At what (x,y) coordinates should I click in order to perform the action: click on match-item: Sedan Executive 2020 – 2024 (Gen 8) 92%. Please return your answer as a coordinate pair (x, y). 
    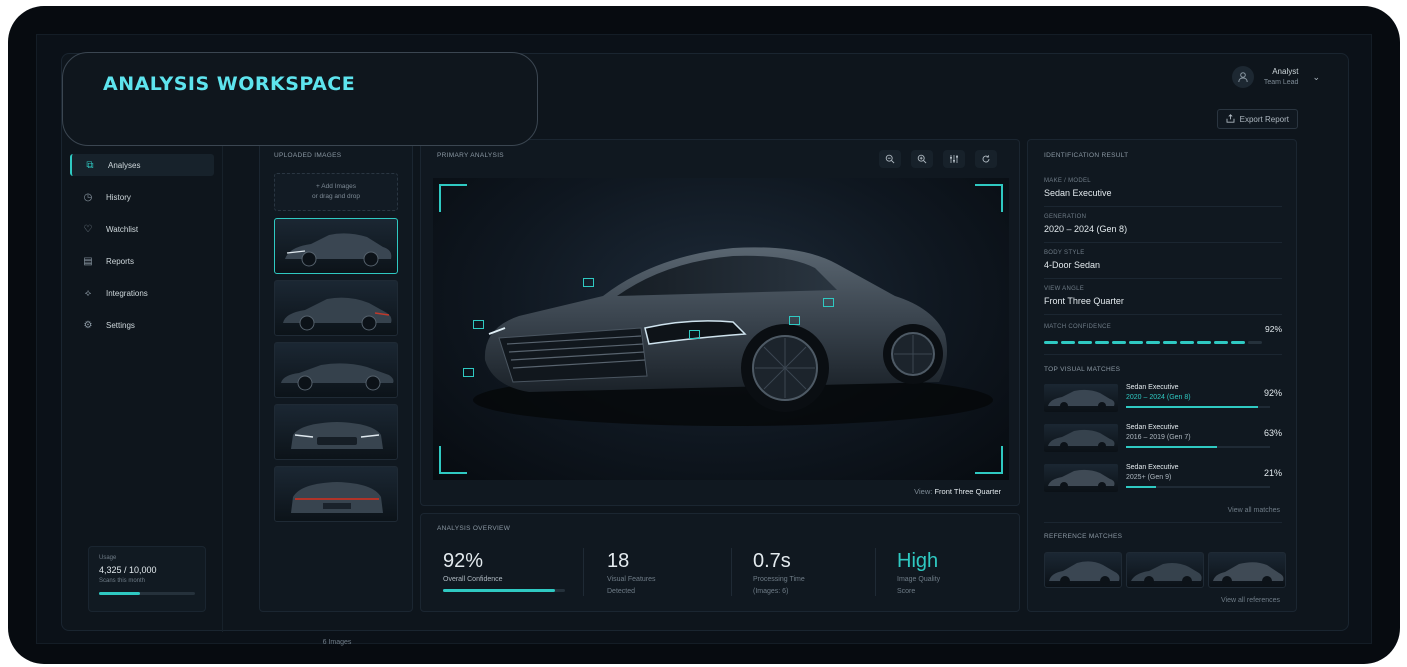
    Looking at the image, I should click on (1163, 399).